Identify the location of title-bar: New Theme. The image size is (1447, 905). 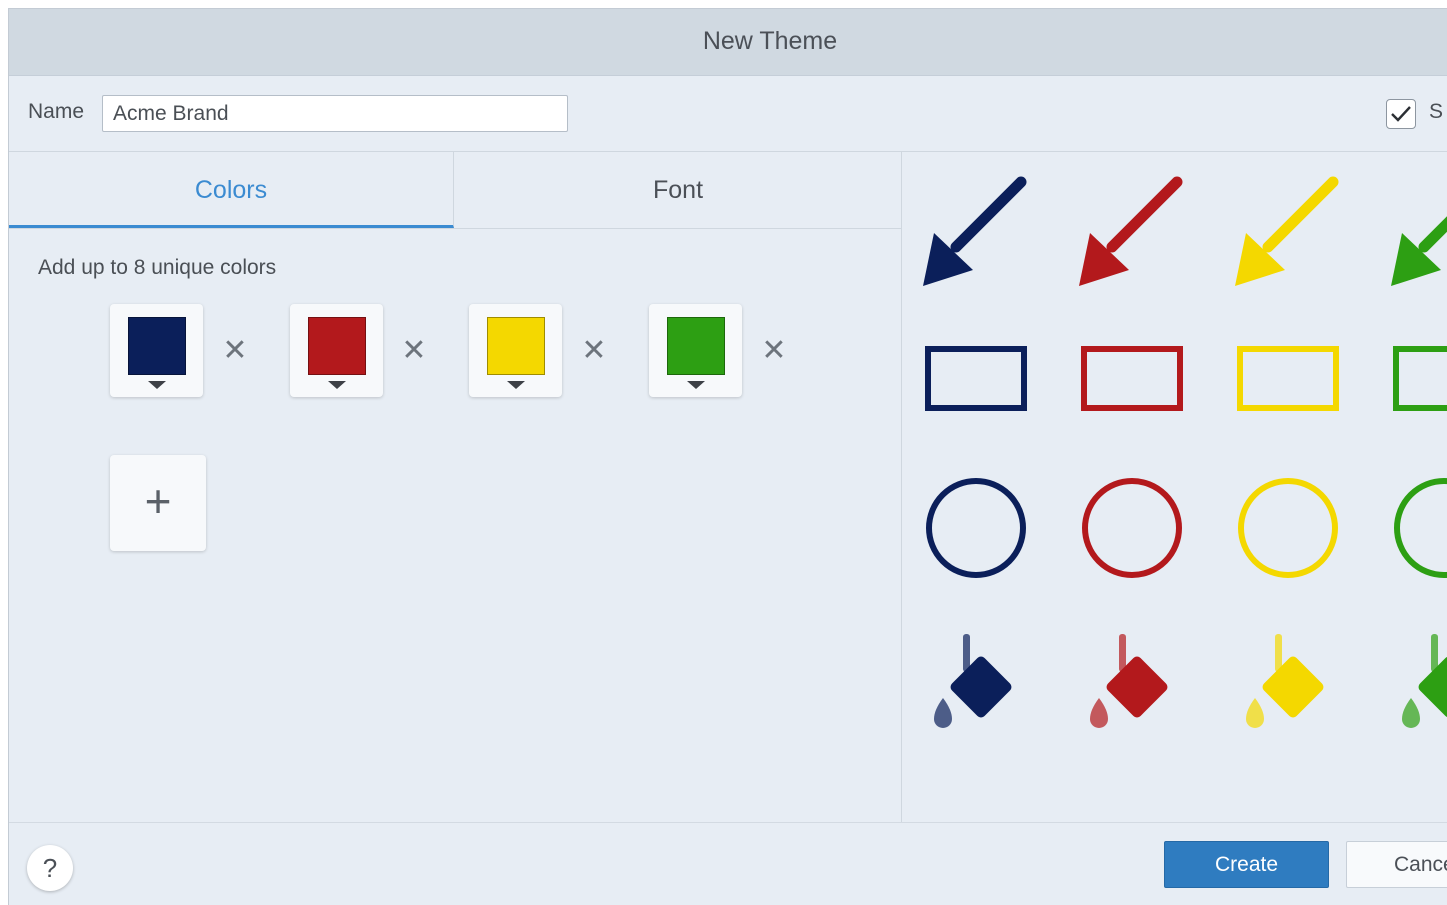
(728, 42).